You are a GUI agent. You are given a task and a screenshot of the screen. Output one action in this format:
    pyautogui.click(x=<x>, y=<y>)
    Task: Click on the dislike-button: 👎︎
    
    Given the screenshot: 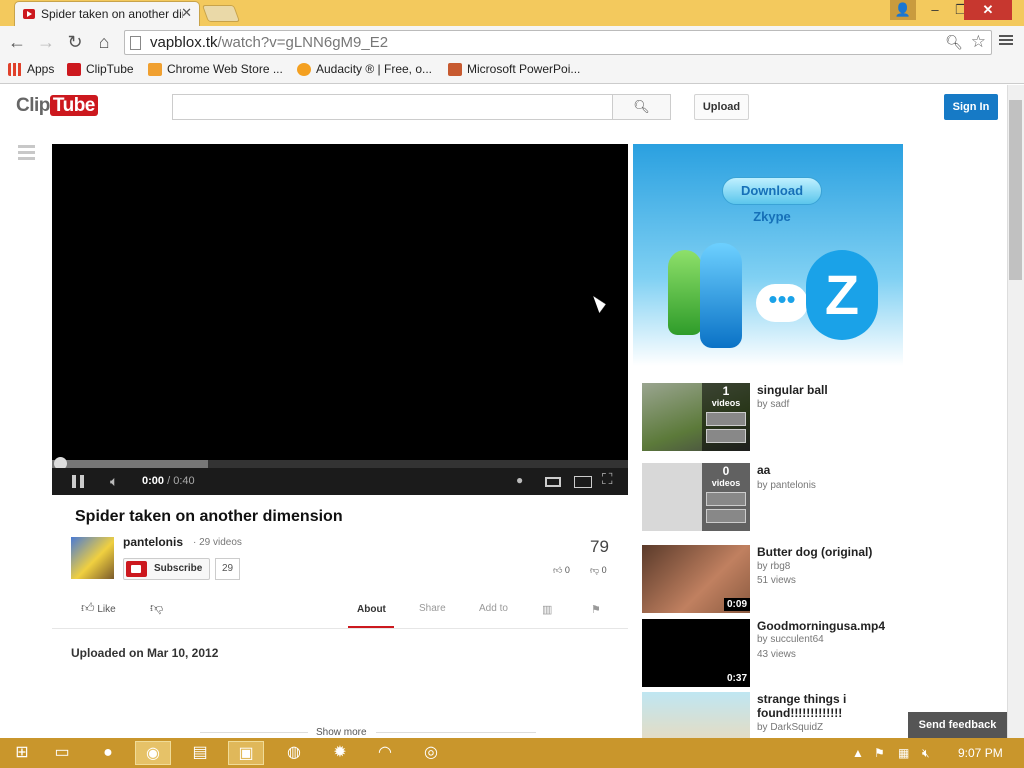 What is the action you would take?
    pyautogui.click(x=156, y=608)
    